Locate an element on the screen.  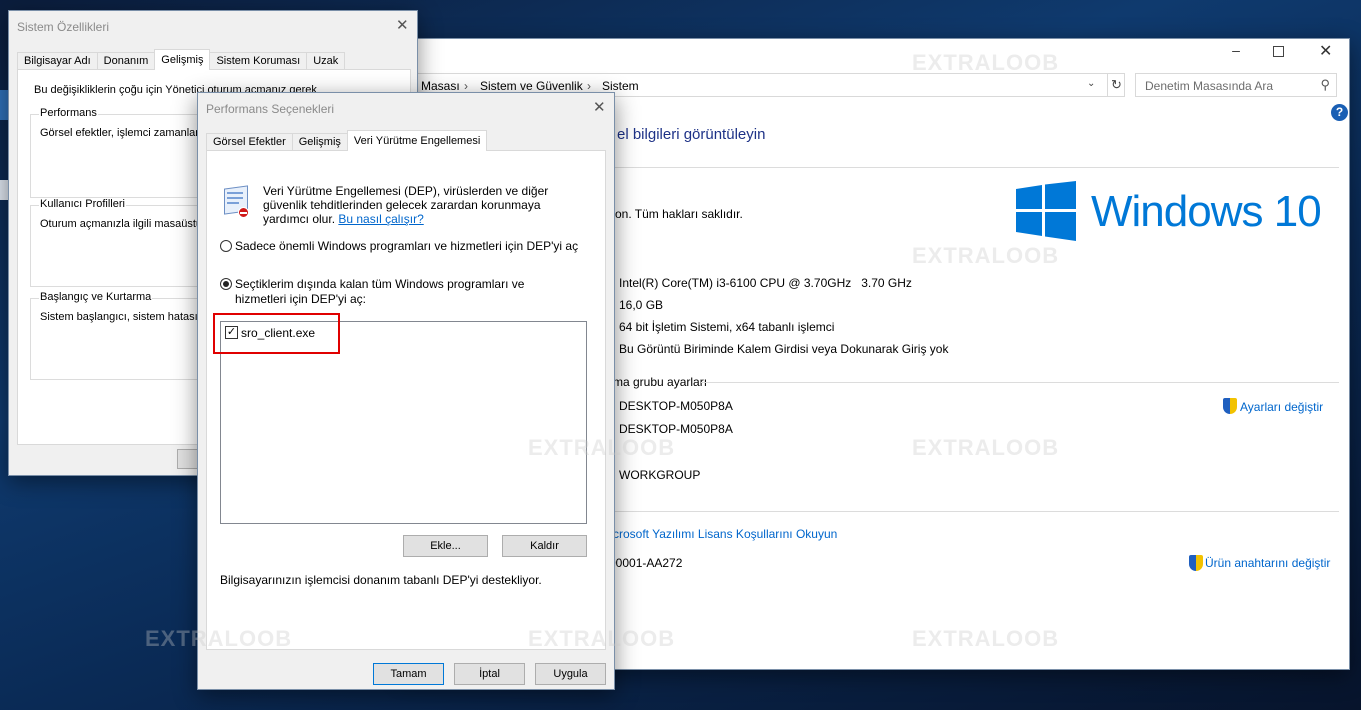
highlight-box is located at coordinates (276, 333).